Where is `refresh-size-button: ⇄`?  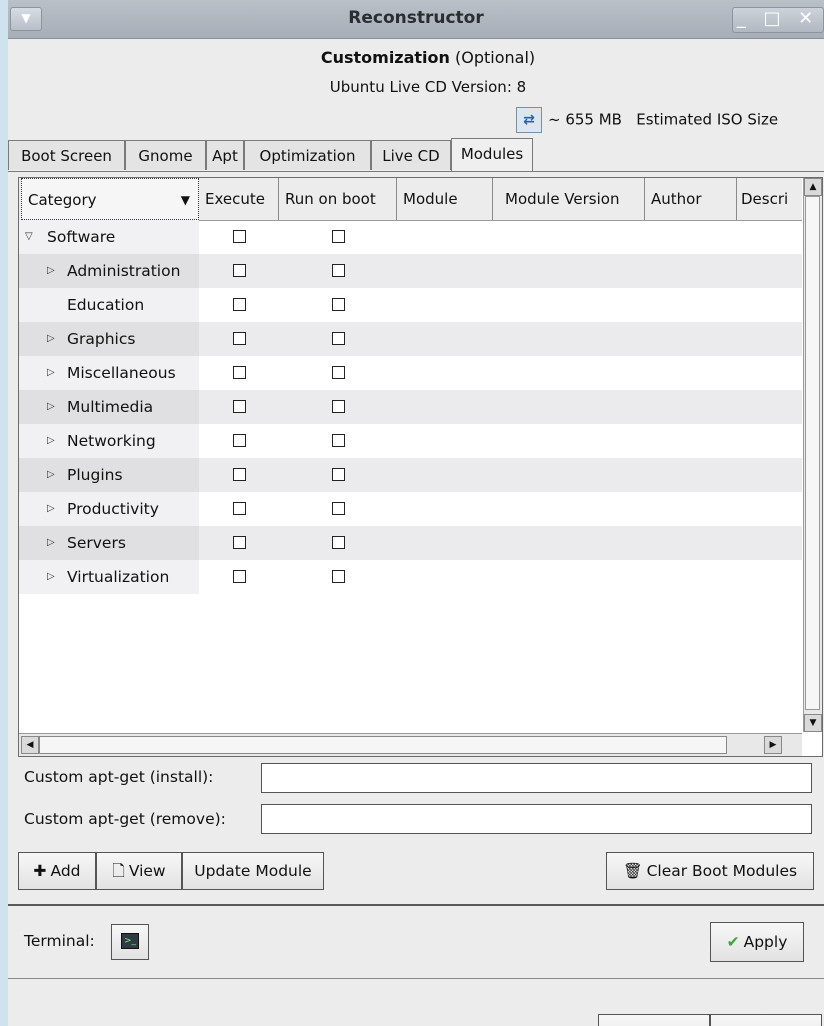
refresh-size-button: ⇄ is located at coordinates (529, 120).